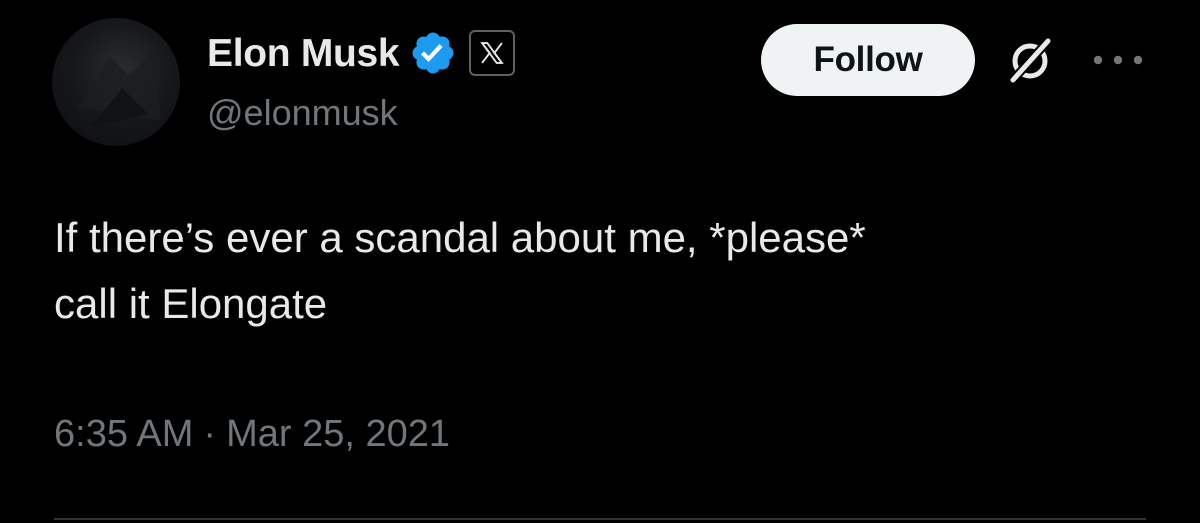 This screenshot has height=523, width=1200. I want to click on tweet-time: 6:35 AM, so click(124, 434).